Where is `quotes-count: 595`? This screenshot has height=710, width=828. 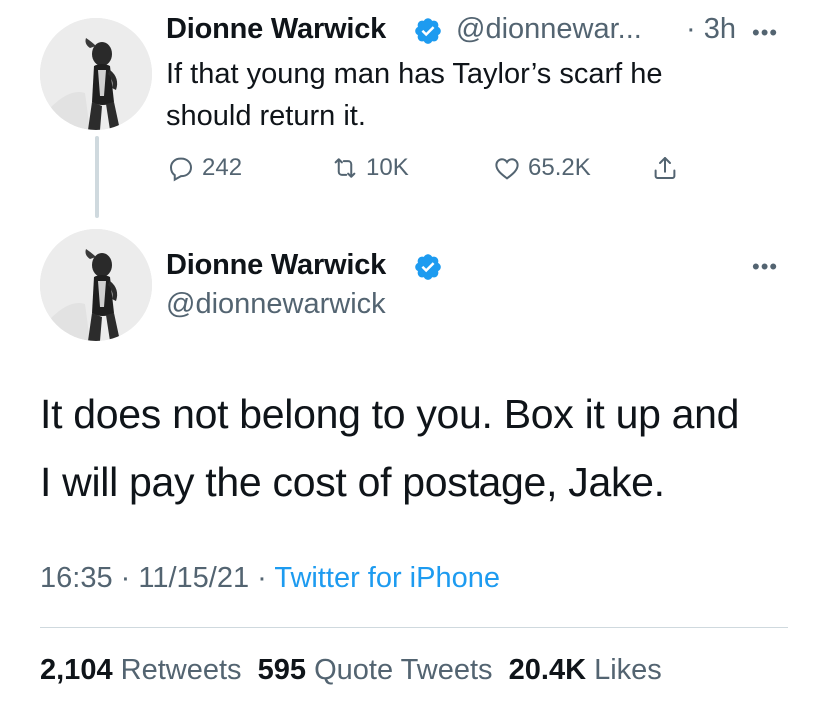
quotes-count: 595 is located at coordinates (282, 670).